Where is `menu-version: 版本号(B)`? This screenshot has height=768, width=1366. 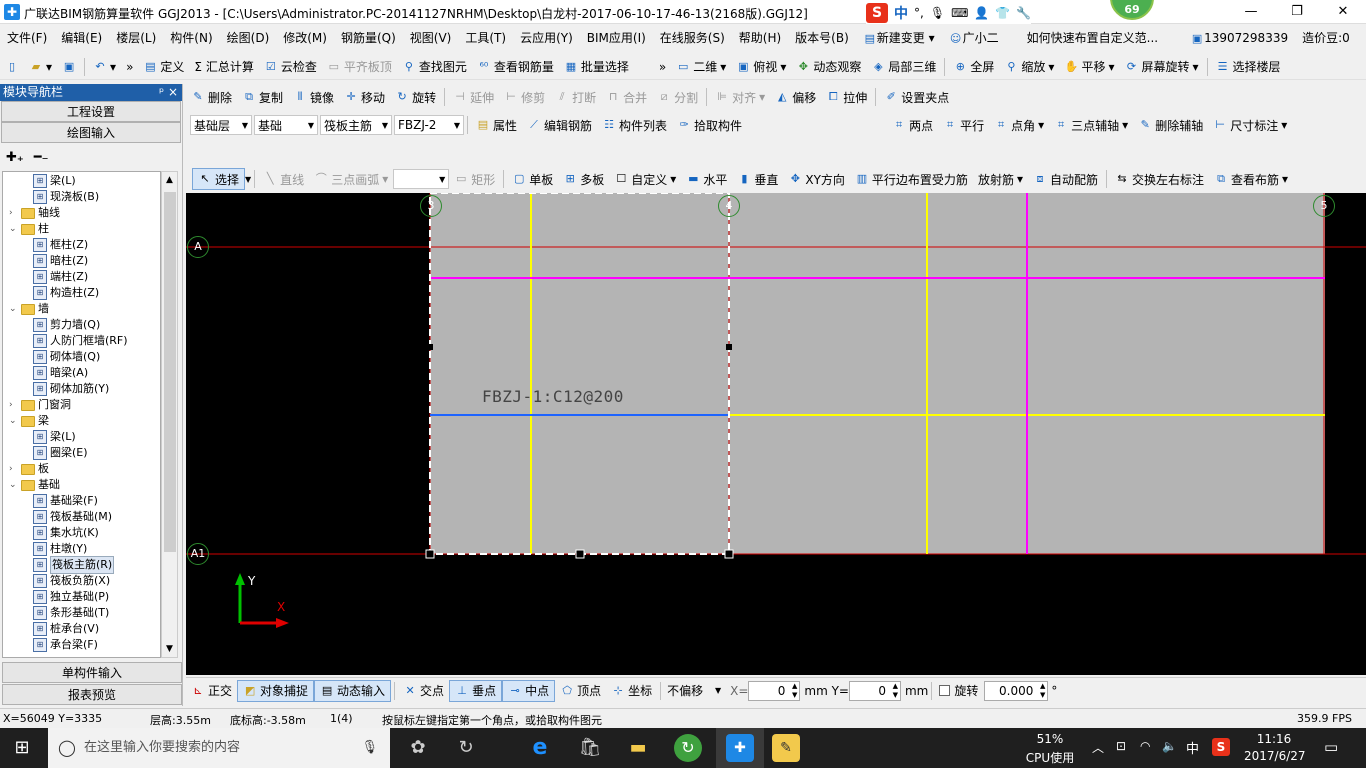 menu-version: 版本号(B) is located at coordinates (822, 38).